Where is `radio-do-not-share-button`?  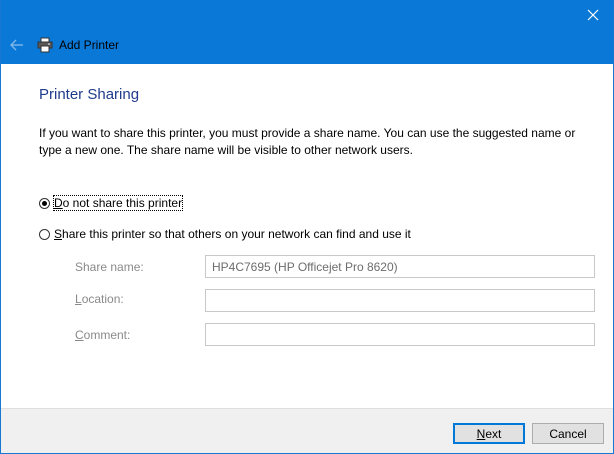 radio-do-not-share-button is located at coordinates (44, 203).